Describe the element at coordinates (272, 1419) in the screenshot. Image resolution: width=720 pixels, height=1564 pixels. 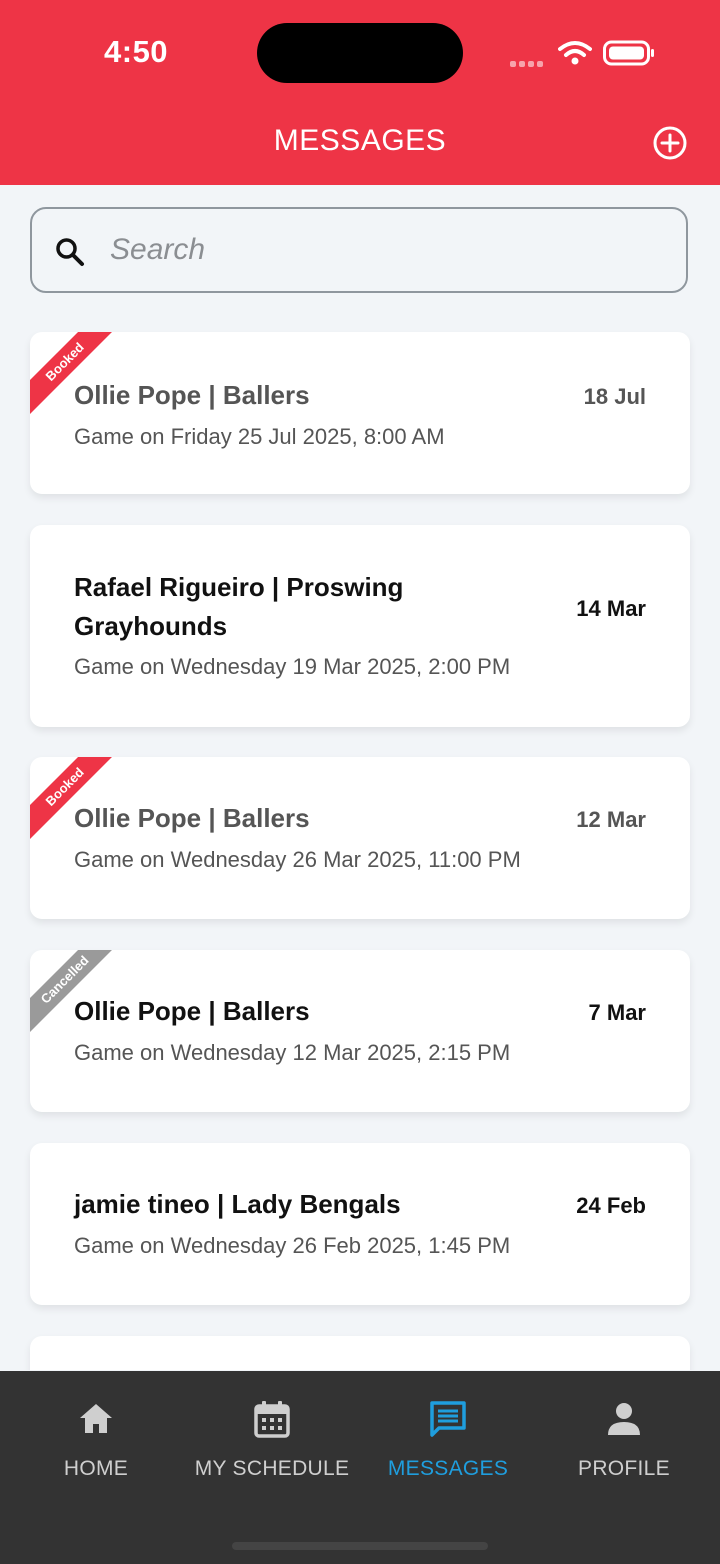
I see `calendar-icon` at that location.